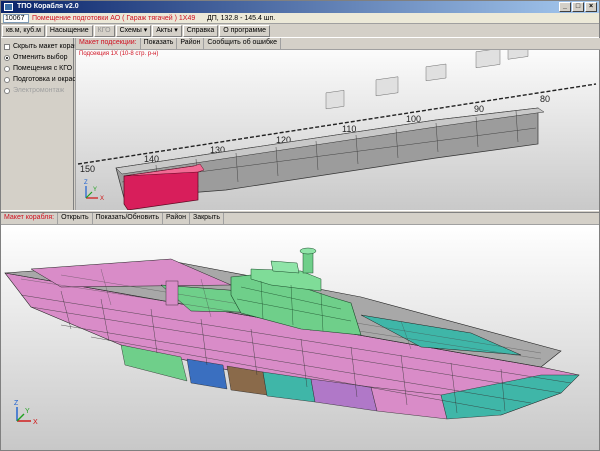 Image resolution: width=600 pixels, height=451 pixels. I want to click on radio-label: Подготовка и окраска, so click(48, 79).